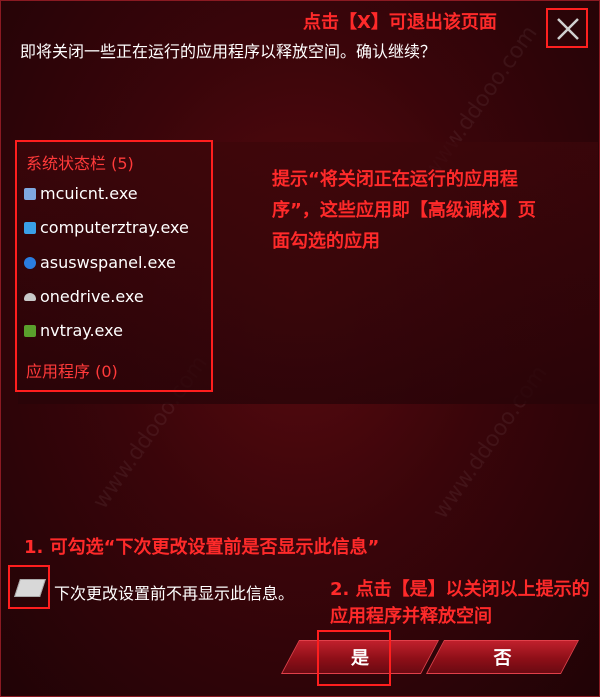 This screenshot has width=600, height=697. I want to click on process-name: computerztray.exe, so click(114, 227).